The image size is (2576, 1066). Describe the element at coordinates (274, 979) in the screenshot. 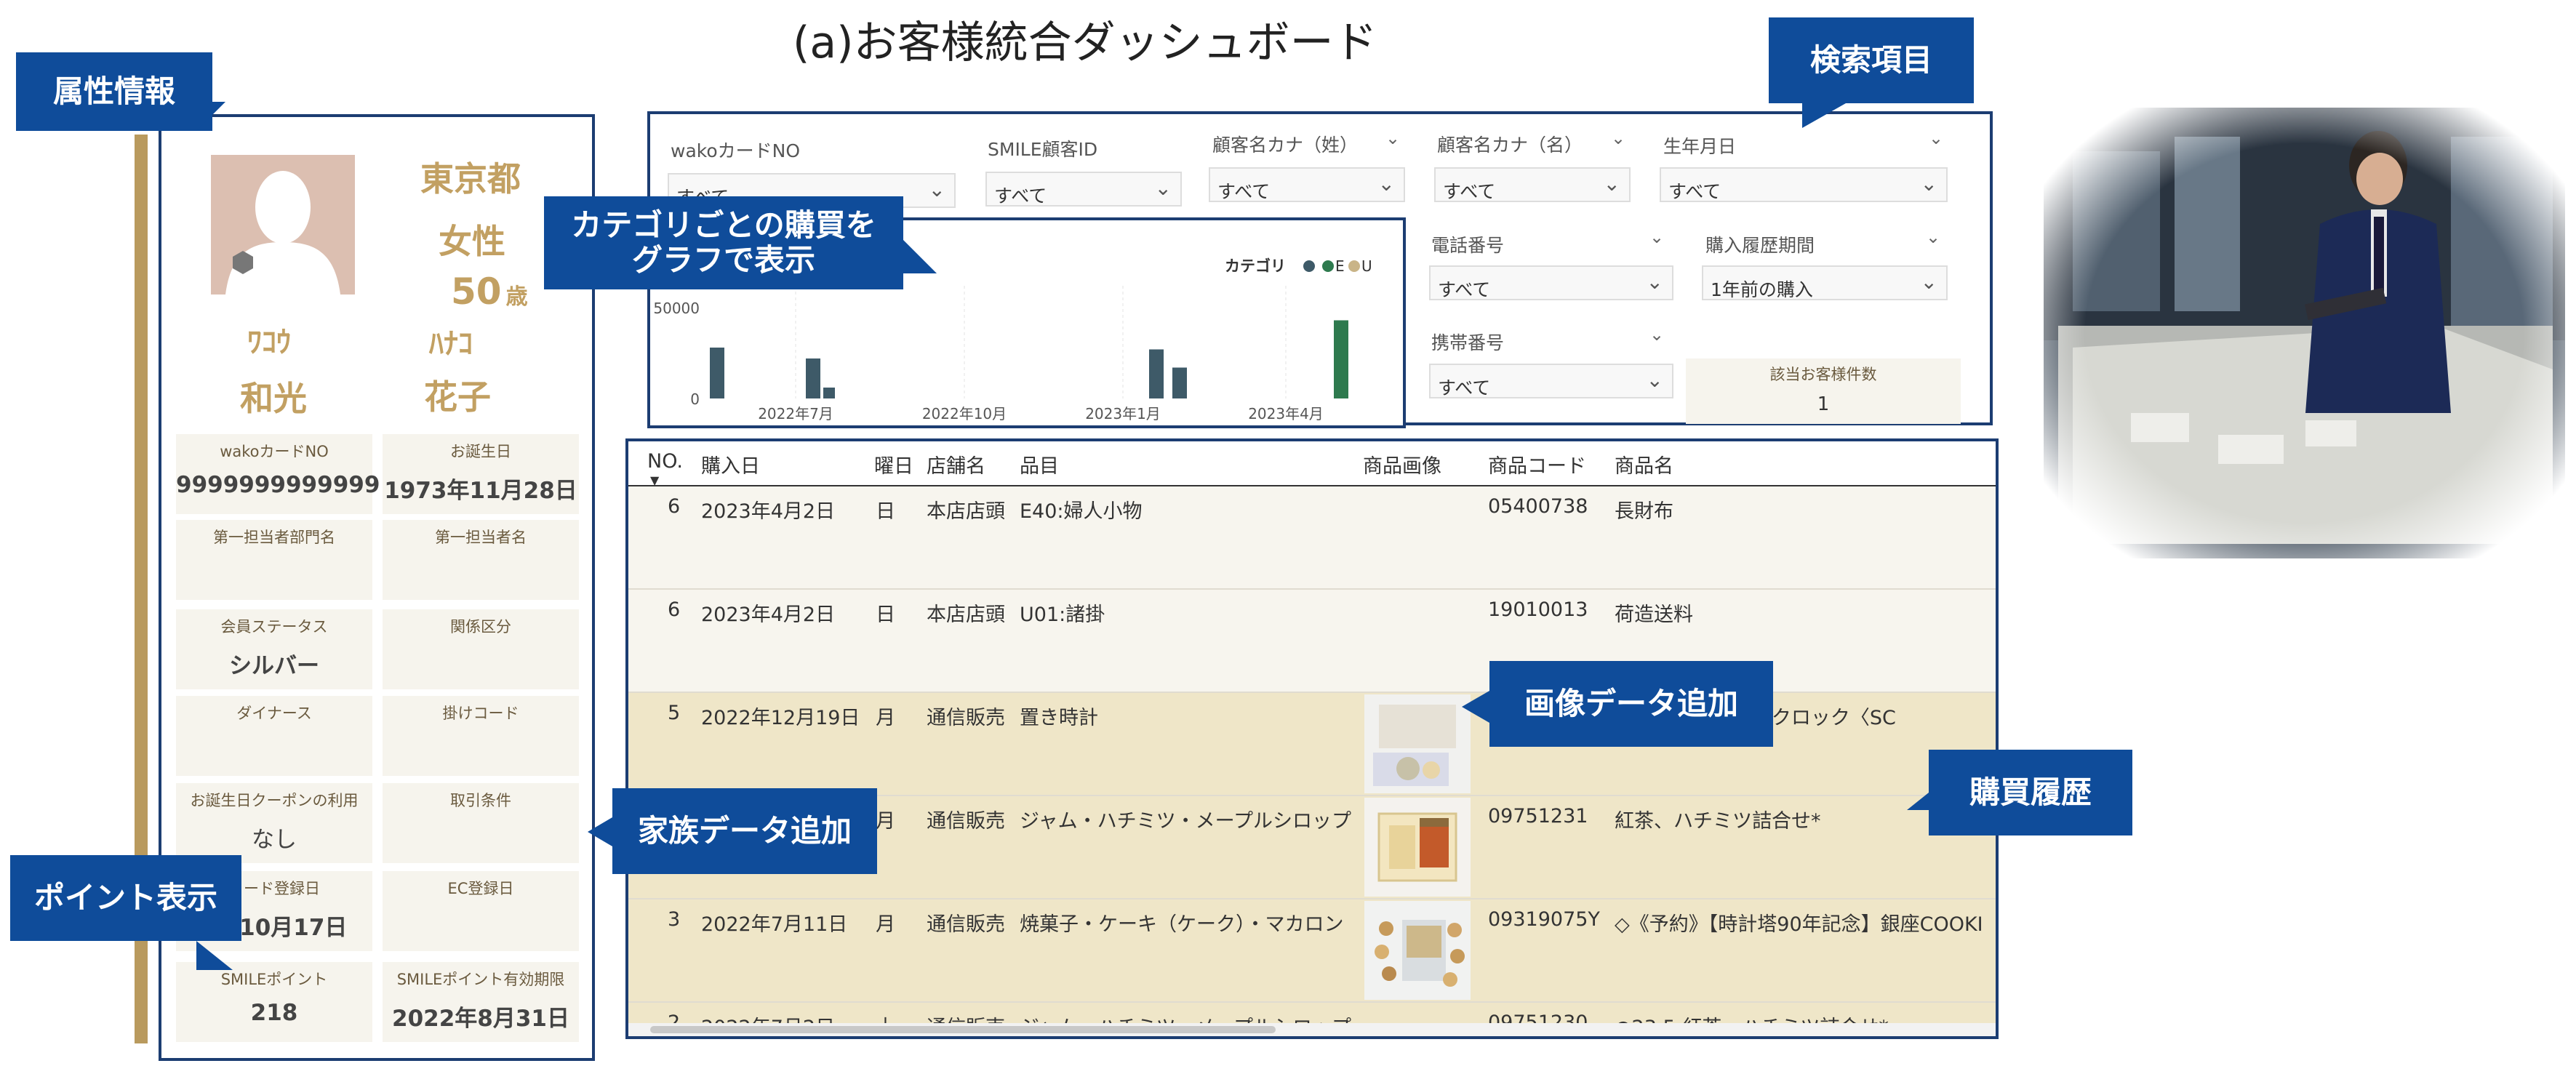

I see `card-label: SMILEポイント` at that location.